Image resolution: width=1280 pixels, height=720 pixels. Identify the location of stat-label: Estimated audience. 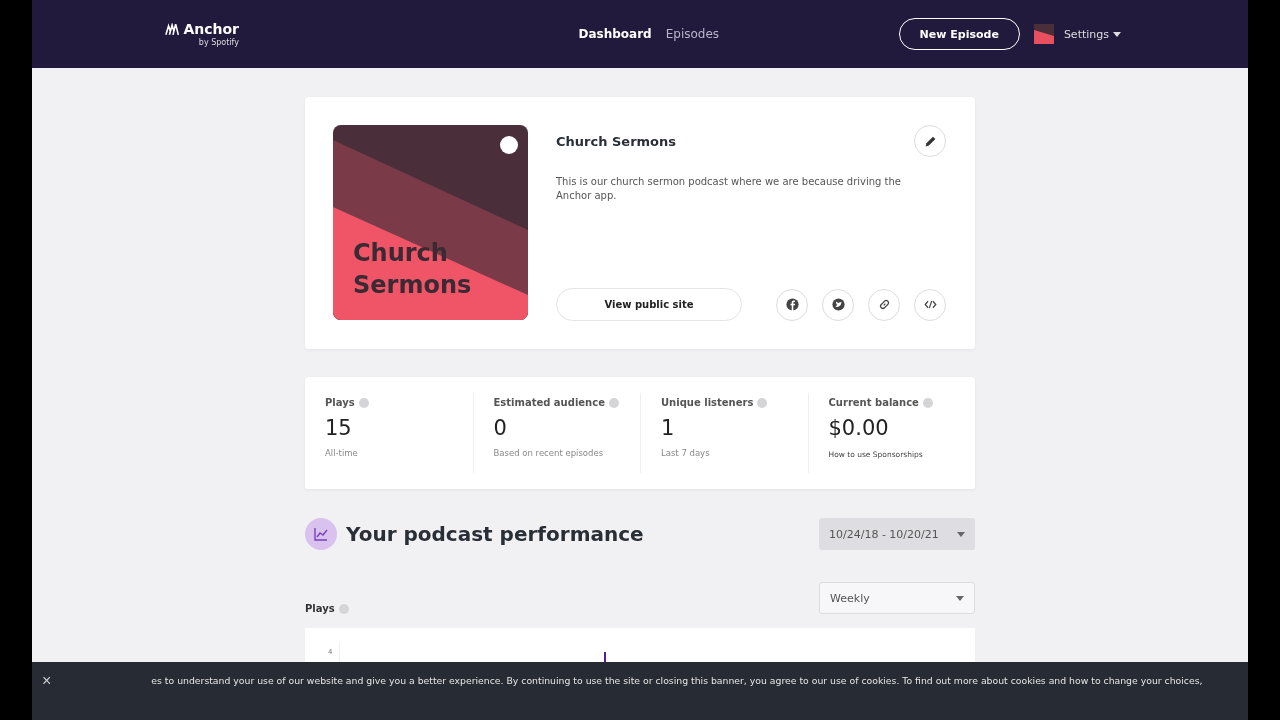
(549, 402).